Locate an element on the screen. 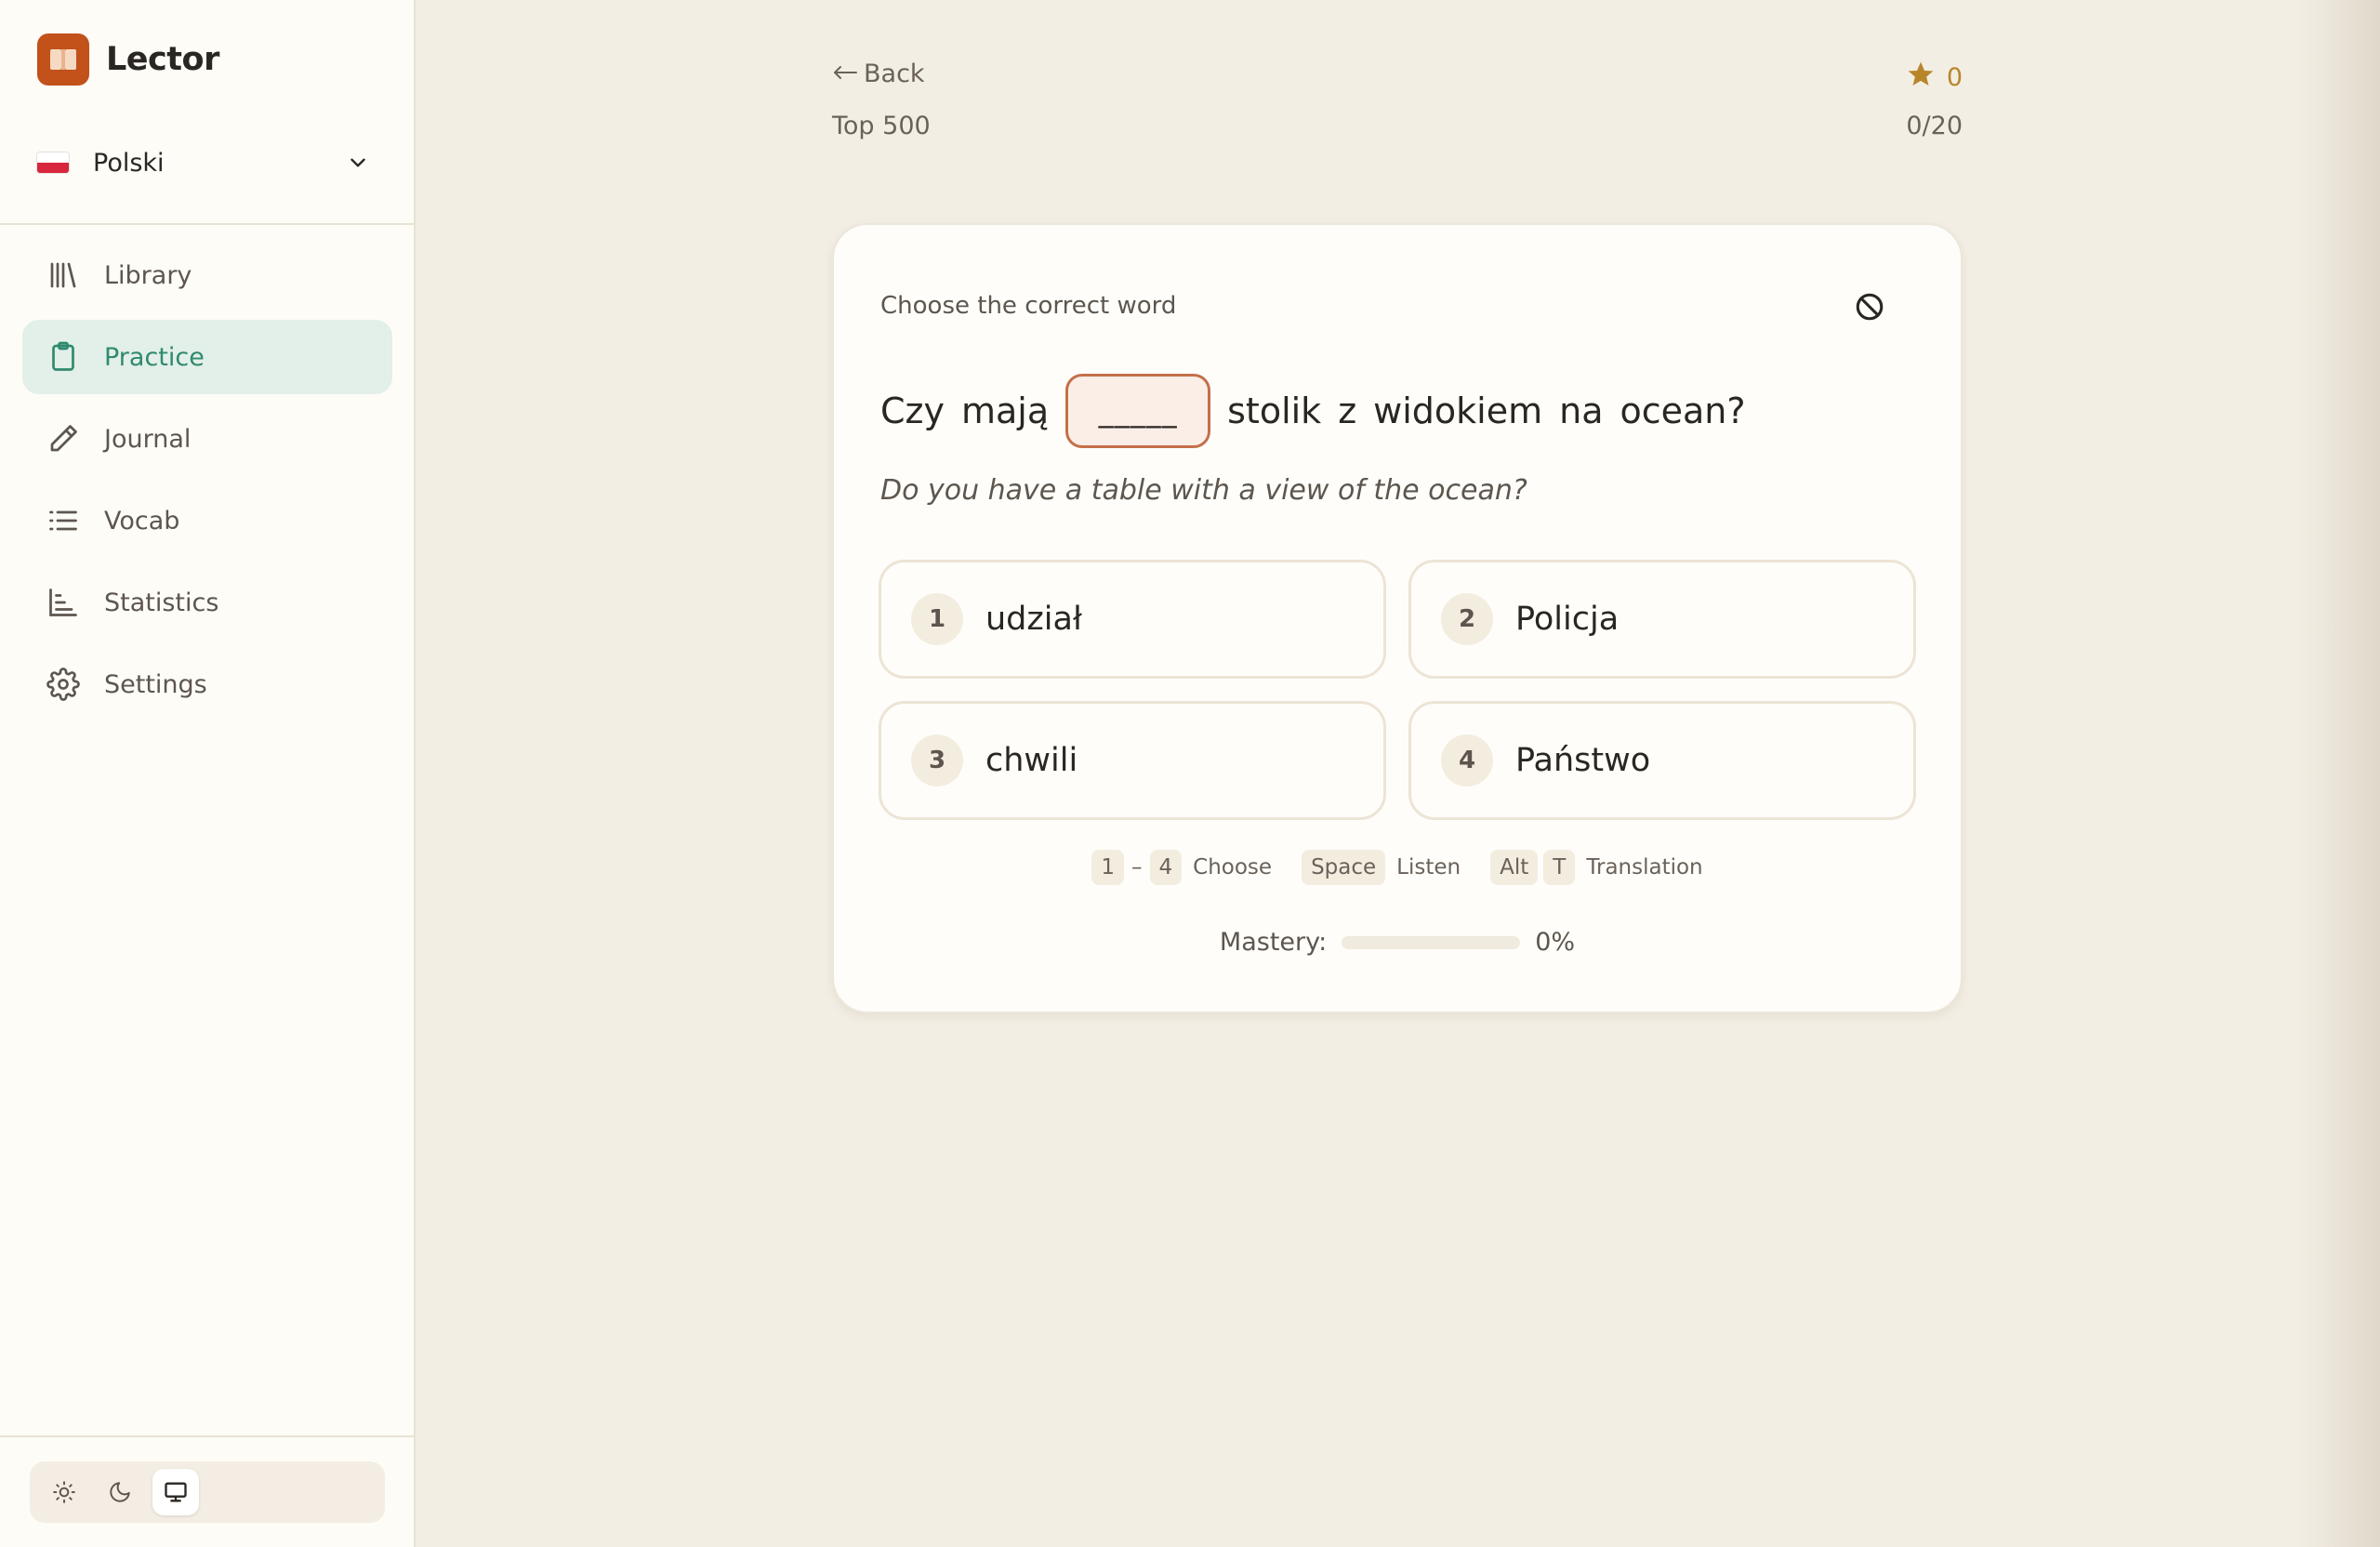  sidebar-item-statistics: Statistics is located at coordinates (207, 602).